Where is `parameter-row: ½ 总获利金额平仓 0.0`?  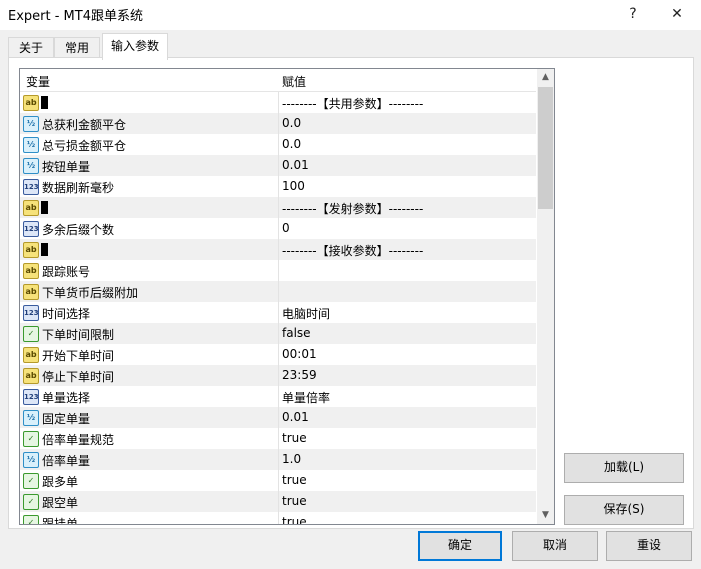 parameter-row: ½ 总获利金额平仓 0.0 is located at coordinates (278, 123).